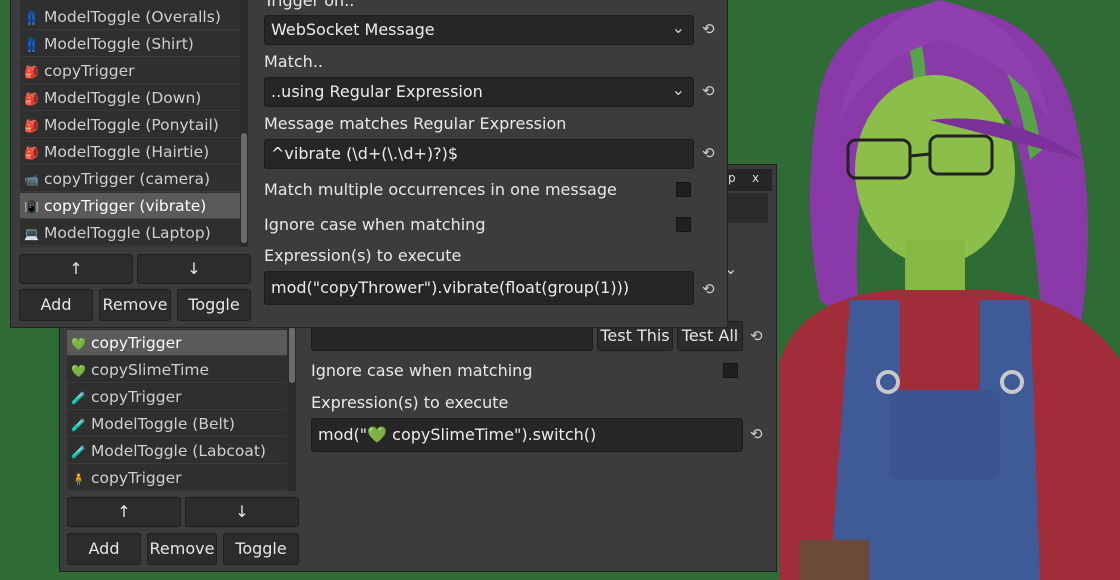  I want to click on regex-input: ^vibrate (\d+(\.\d+)?)$, so click(479, 154).